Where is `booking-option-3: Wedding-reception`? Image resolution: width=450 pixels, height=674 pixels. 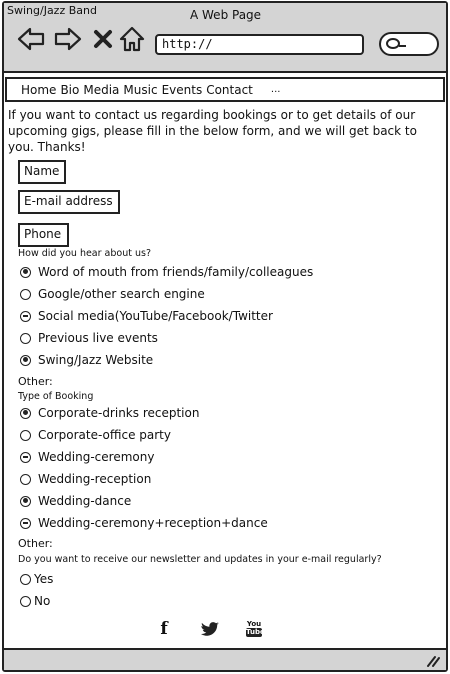 booking-option-3: Wedding-reception is located at coordinates (85, 479).